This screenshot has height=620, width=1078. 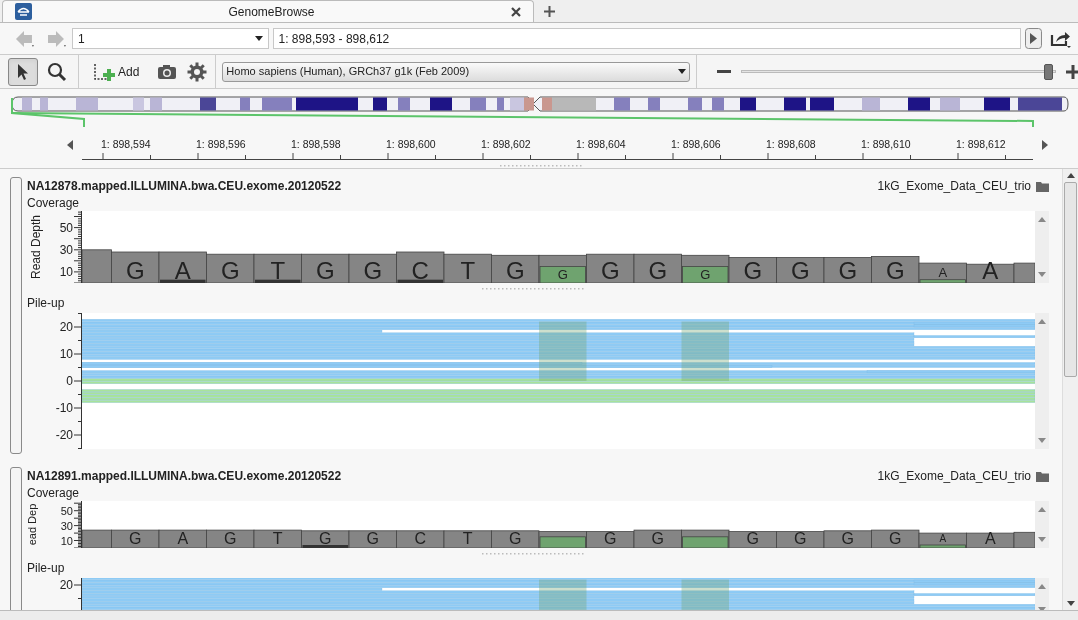 What do you see at coordinates (316, 144) in the screenshot?
I see `ruler-label: 1: 898,598` at bounding box center [316, 144].